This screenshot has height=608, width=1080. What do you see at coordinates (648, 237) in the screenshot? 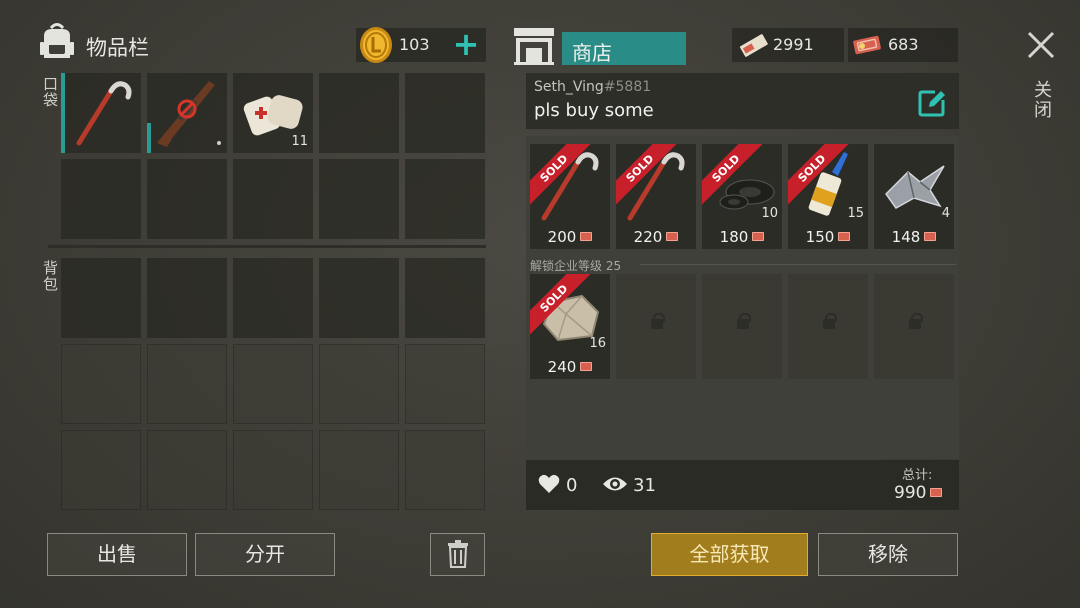
I see `price-value: 220` at bounding box center [648, 237].